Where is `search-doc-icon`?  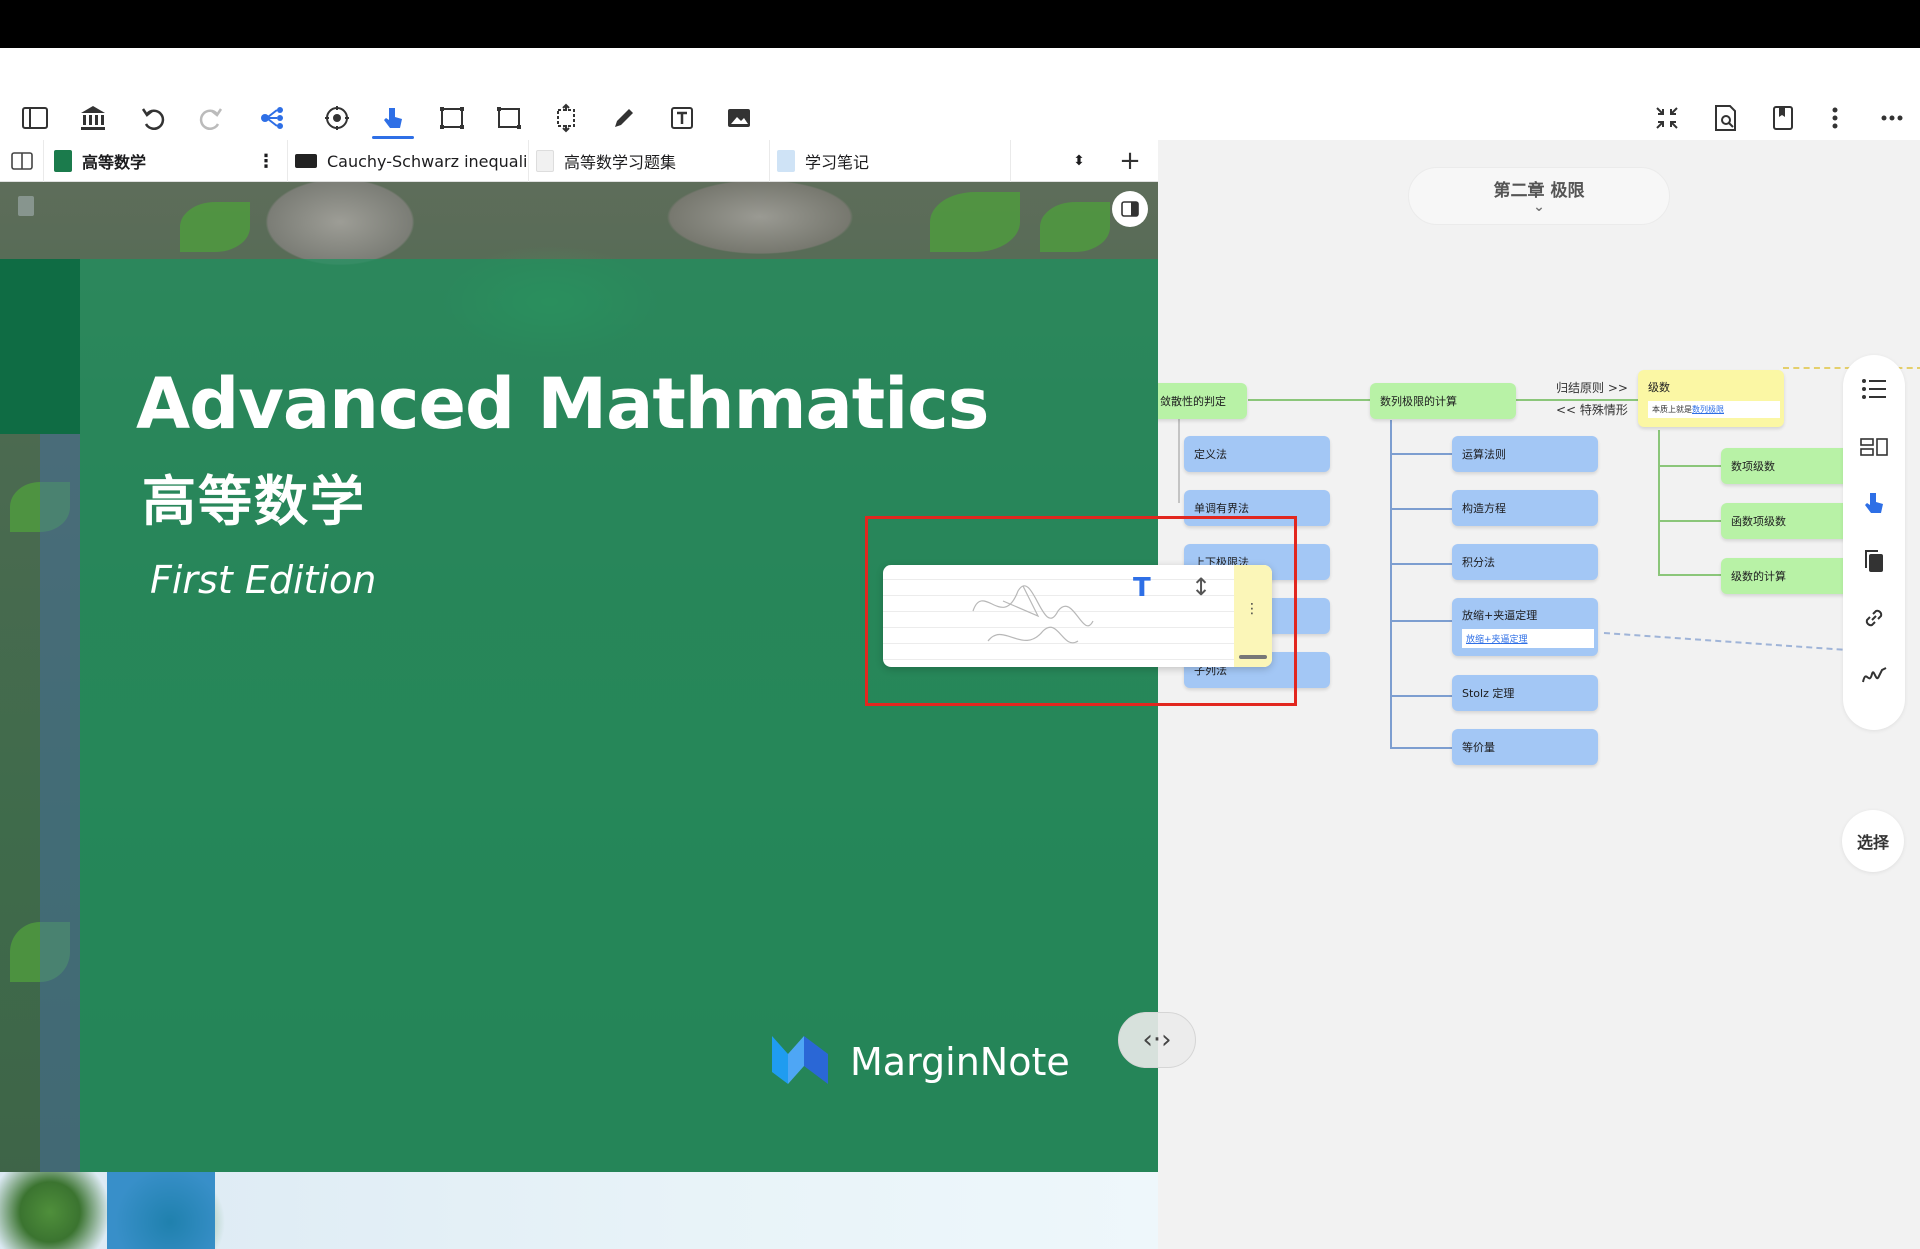 search-doc-icon is located at coordinates (1725, 118).